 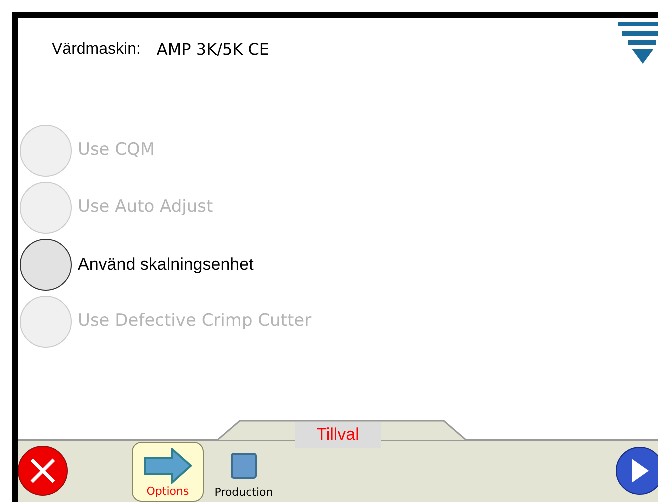 What do you see at coordinates (244, 465) in the screenshot?
I see `square-icon` at bounding box center [244, 465].